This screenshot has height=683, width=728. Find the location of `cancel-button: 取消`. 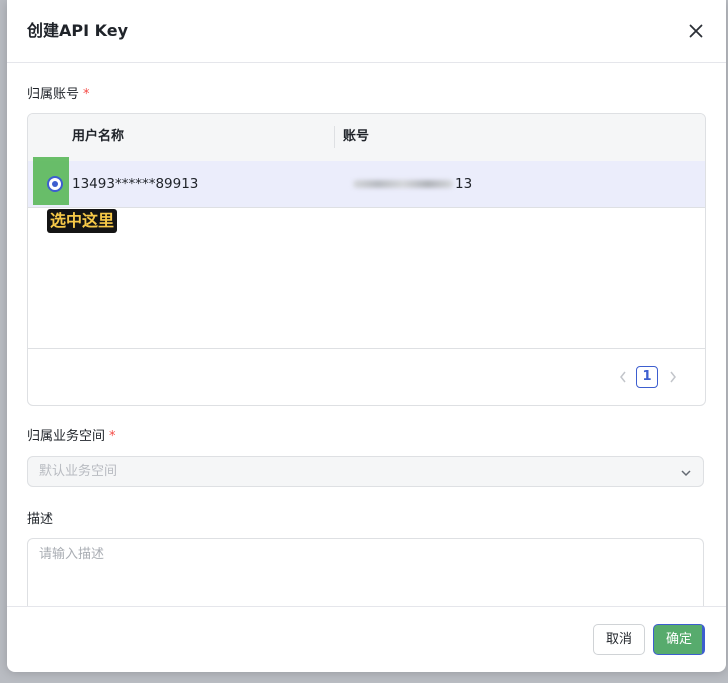

cancel-button: 取消 is located at coordinates (619, 639).